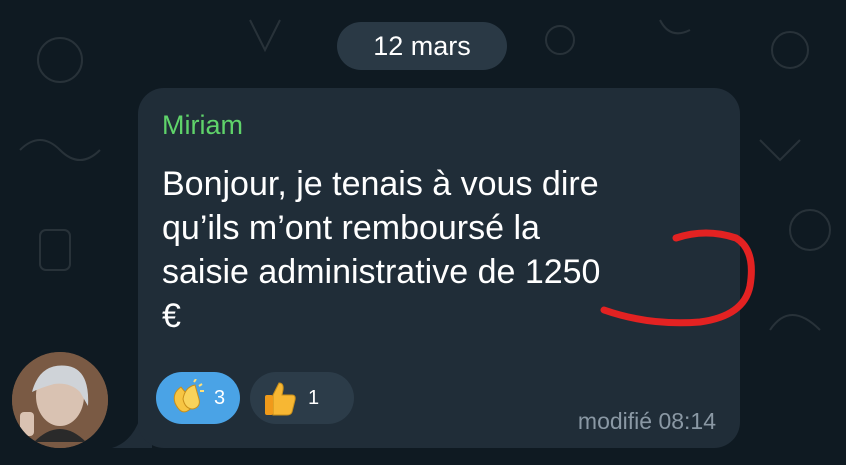 The image size is (846, 465). I want to click on edited-timestamp: modifié 08:14, so click(646, 421).